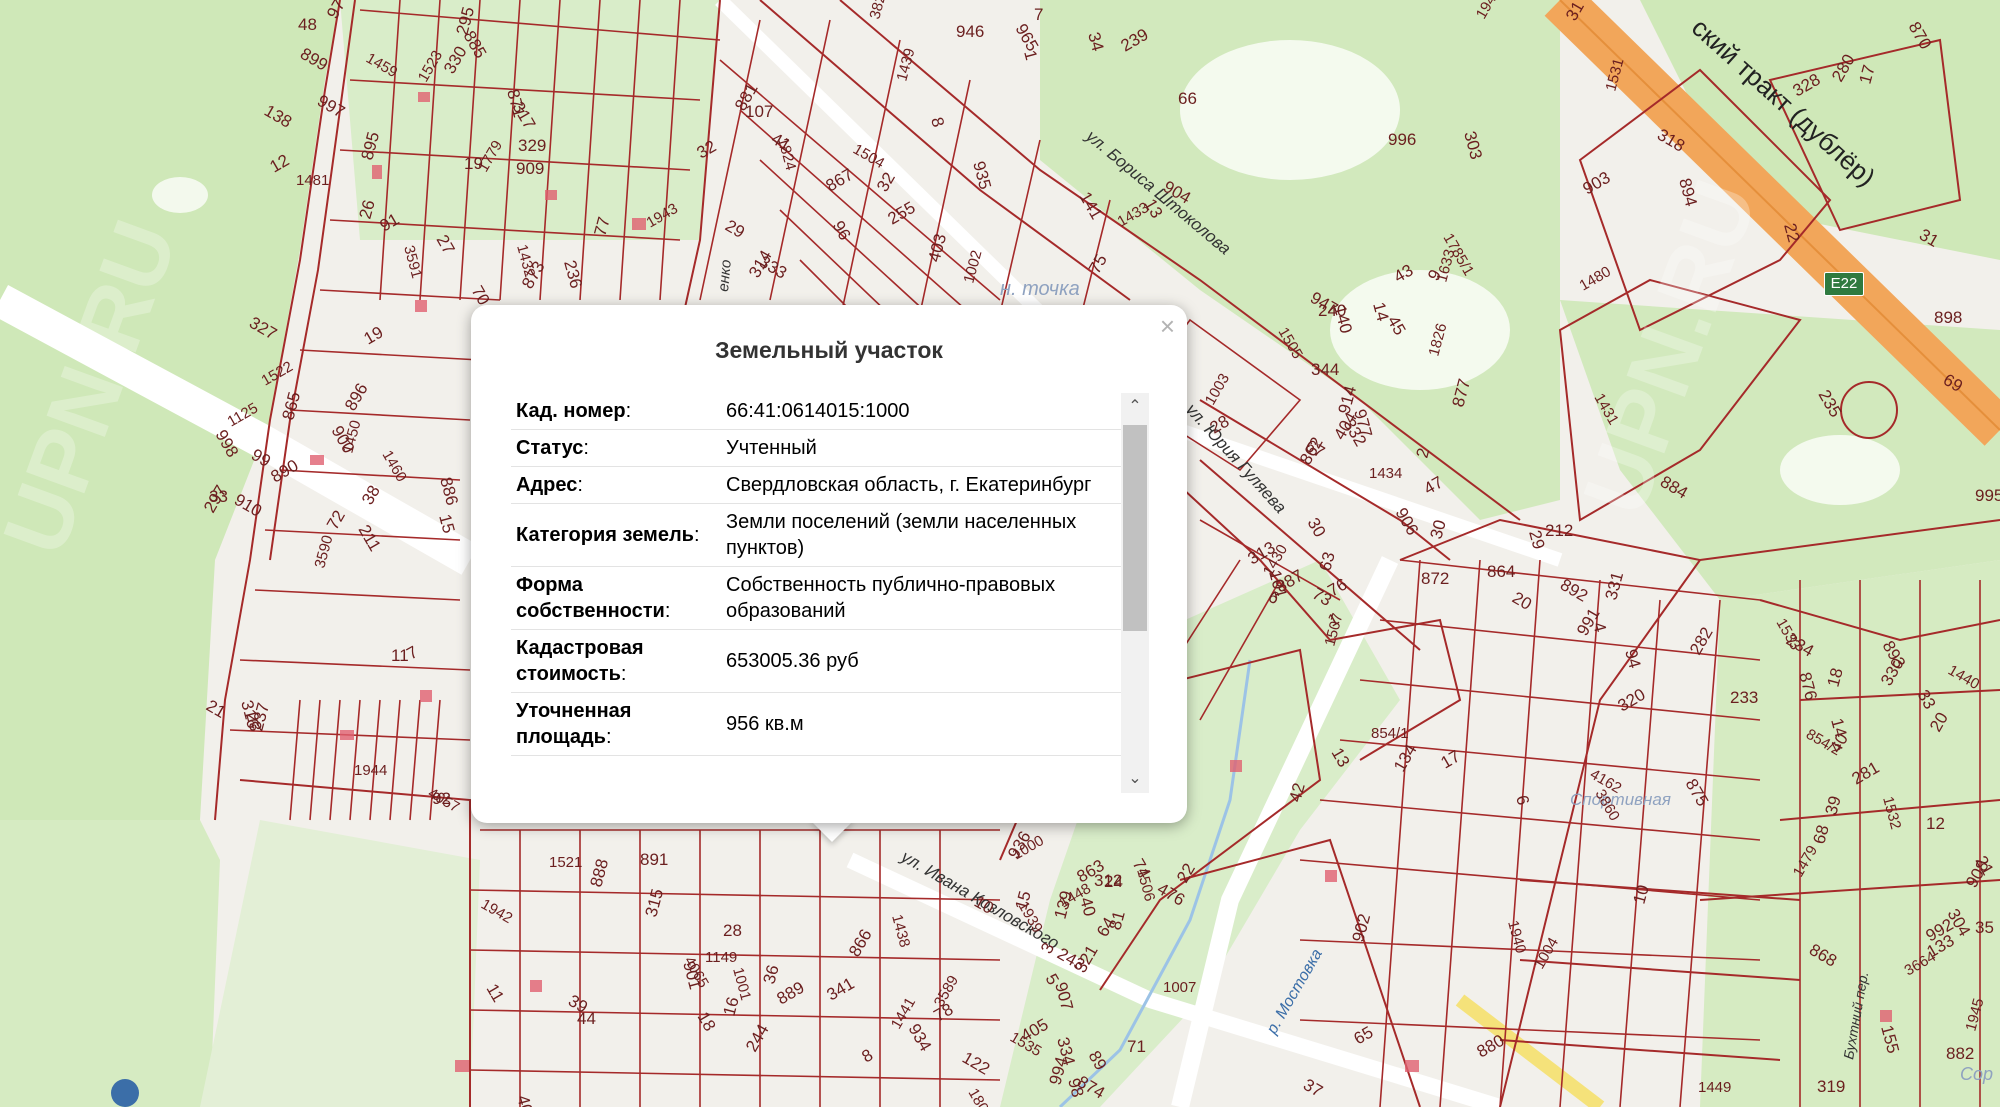 The width and height of the screenshot is (2000, 1107). Describe the element at coordinates (400, 655) in the screenshot. I see `parcel-number: 11` at that location.